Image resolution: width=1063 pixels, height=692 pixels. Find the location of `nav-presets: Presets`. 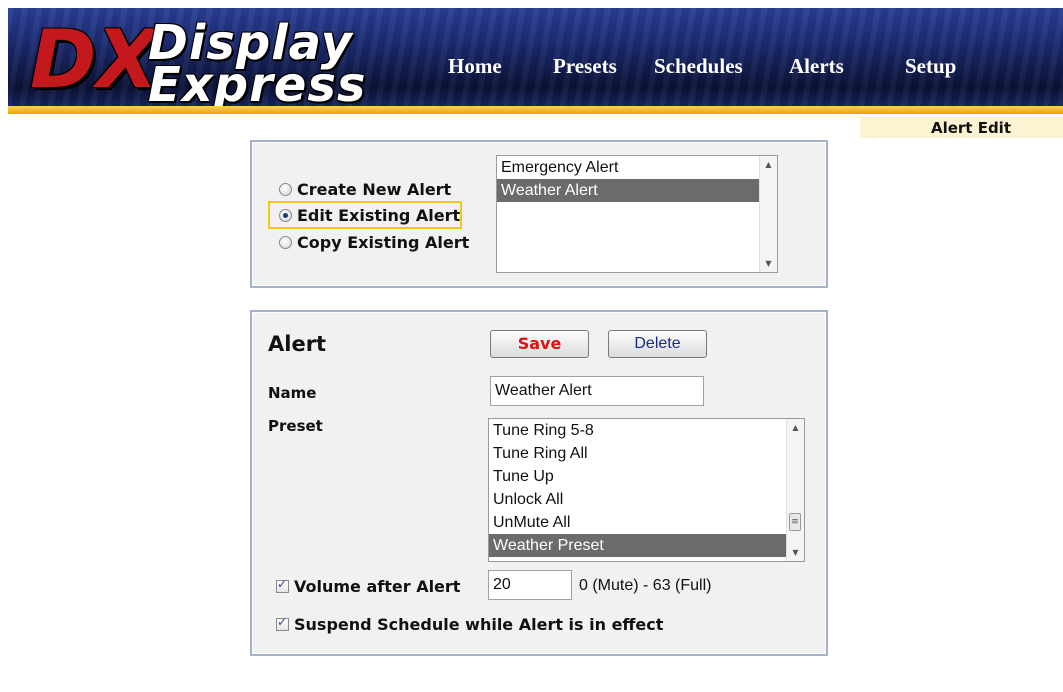

nav-presets: Presets is located at coordinates (585, 66).